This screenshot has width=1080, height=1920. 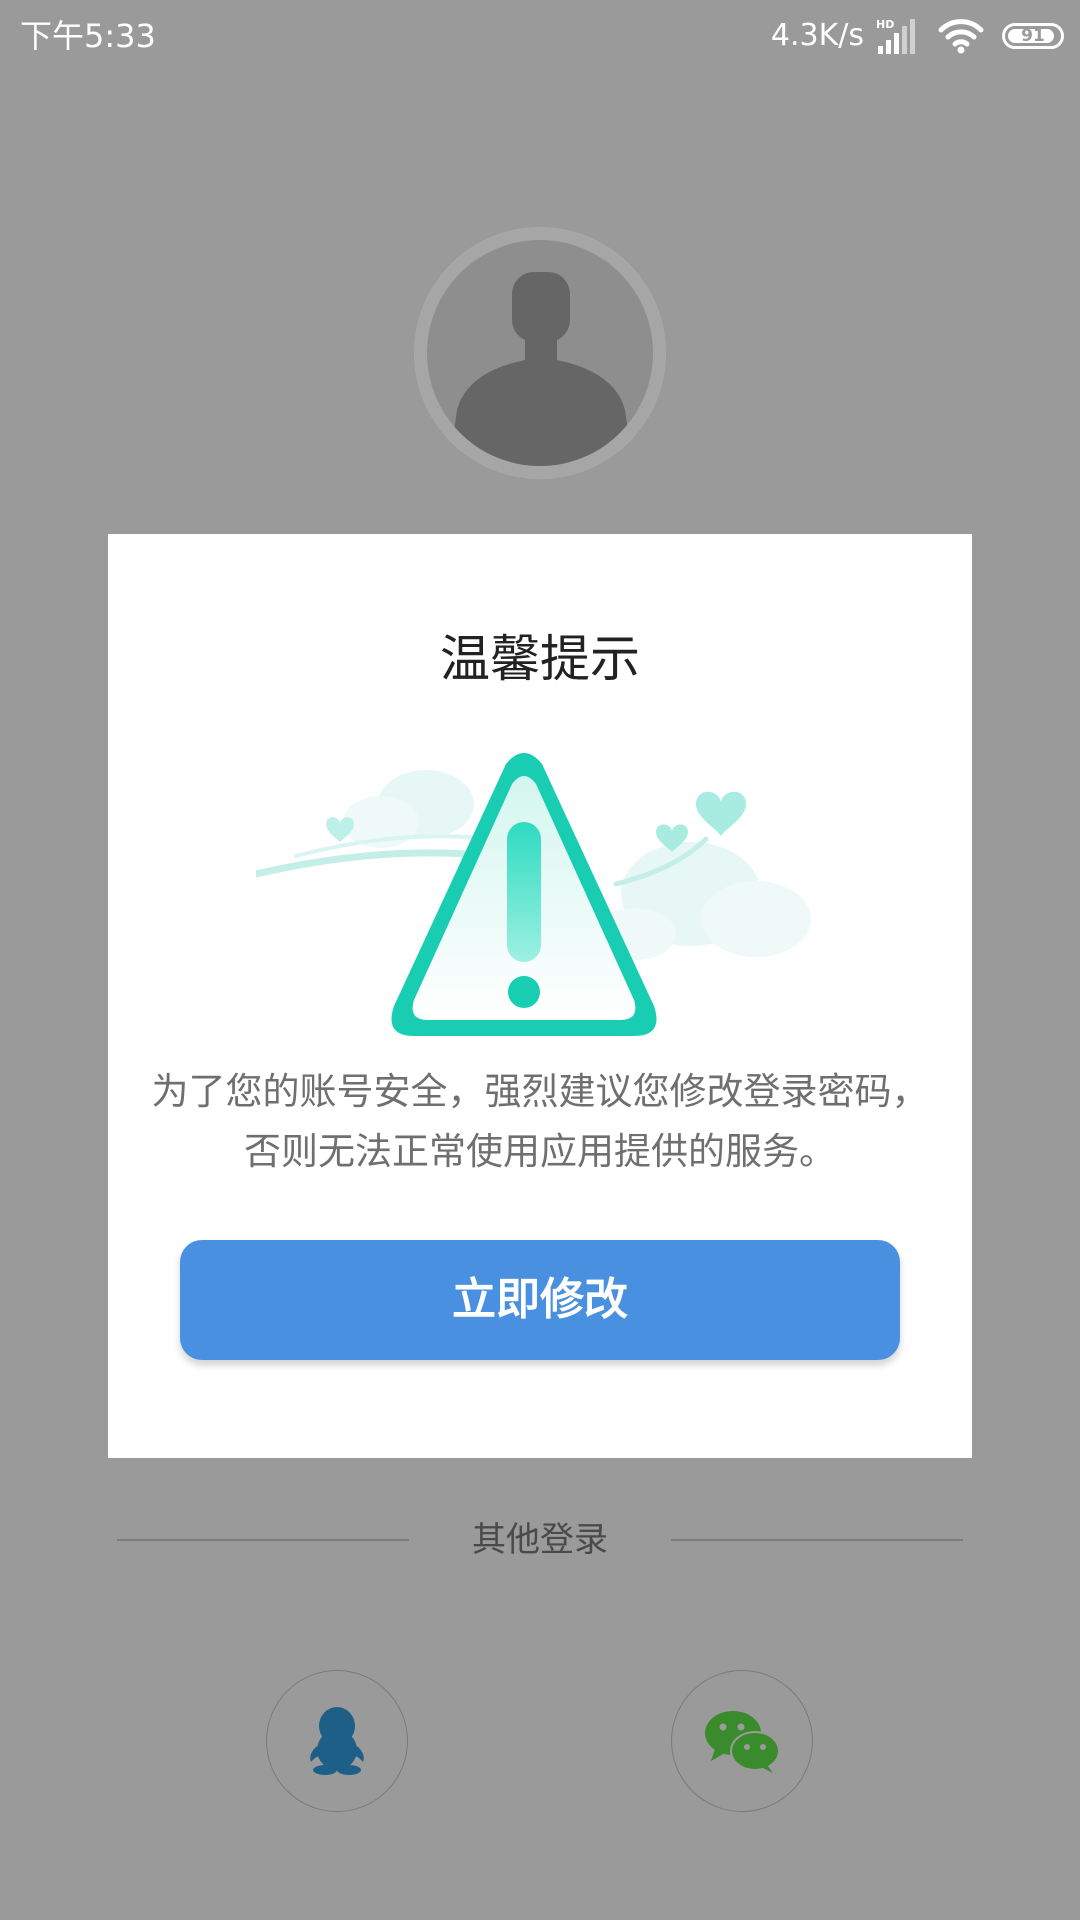 I want to click on other-login-divider: 其他登录, so click(x=540, y=1540).